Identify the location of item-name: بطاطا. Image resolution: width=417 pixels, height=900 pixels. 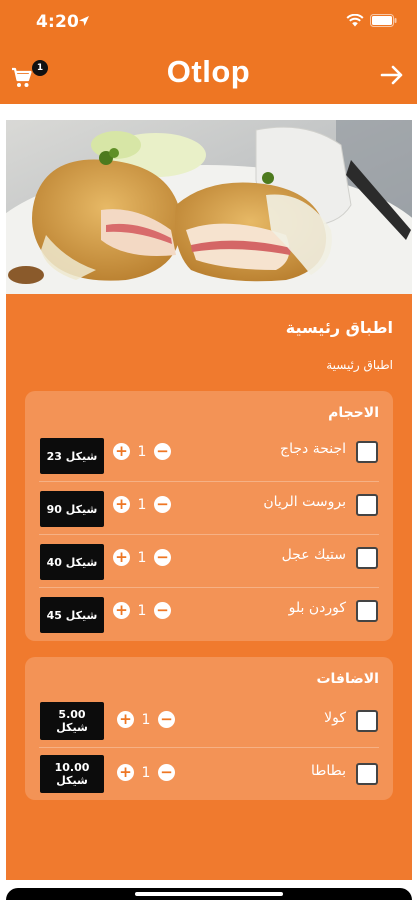
(328, 771).